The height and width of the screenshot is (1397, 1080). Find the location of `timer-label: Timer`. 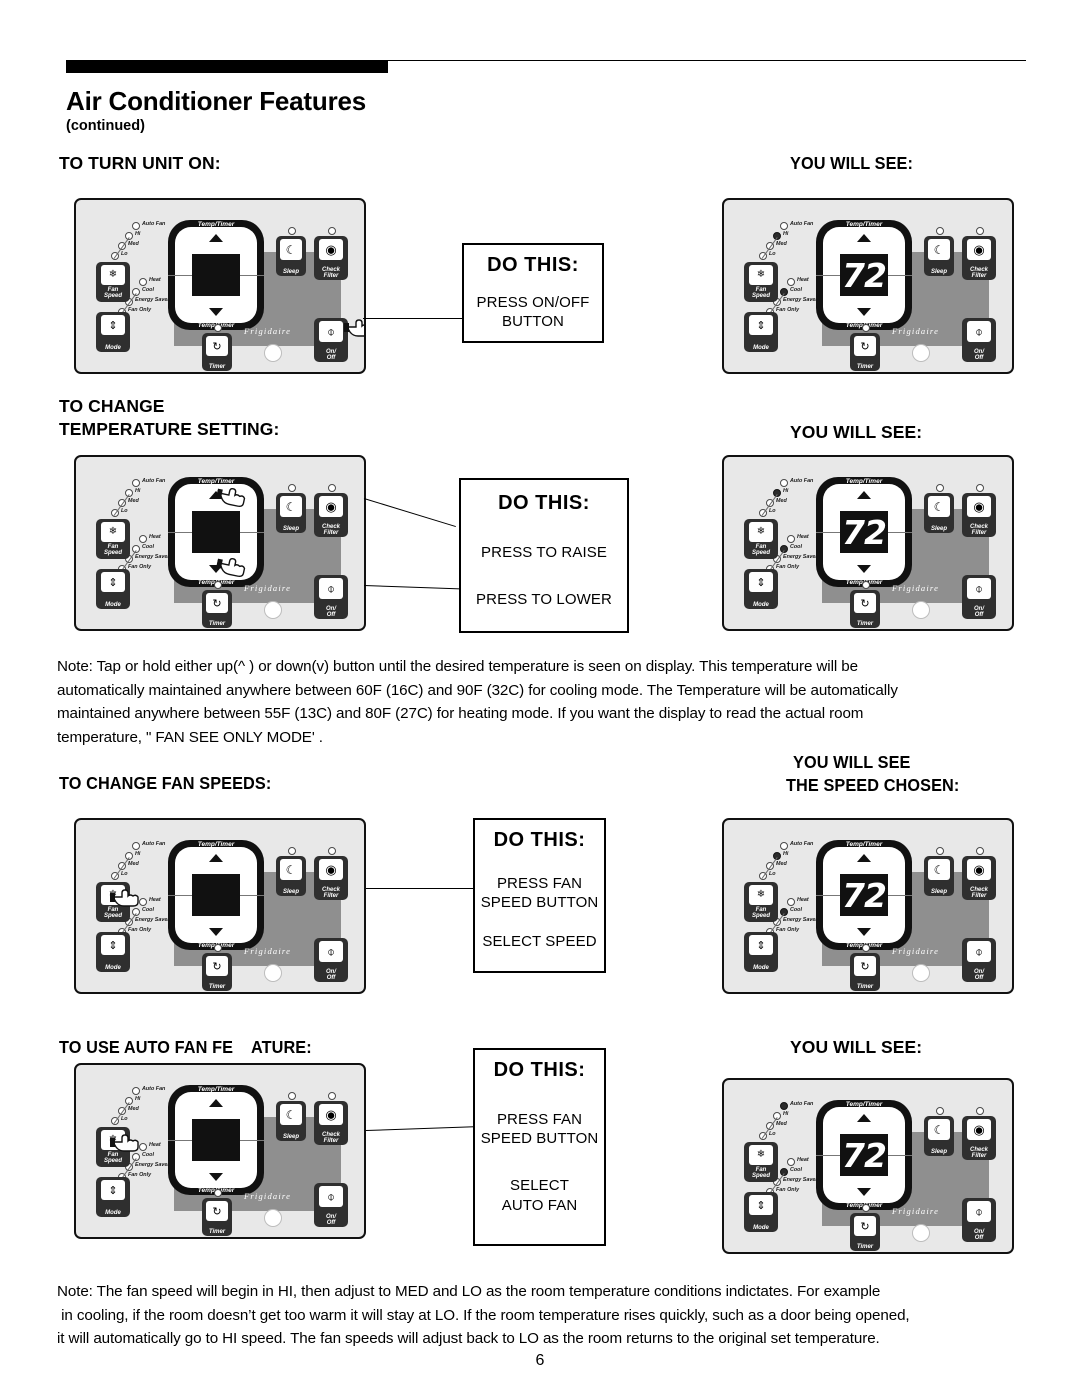

timer-label: Timer is located at coordinates (865, 987).